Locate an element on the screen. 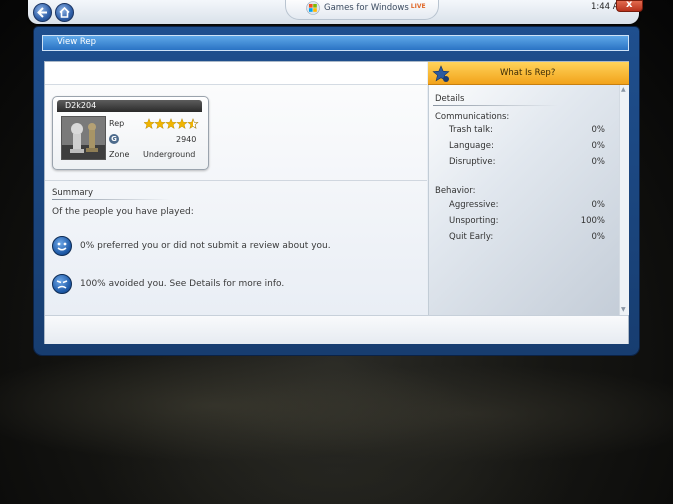 The image size is (673, 504). communications-label: Communications: is located at coordinates (472, 117).